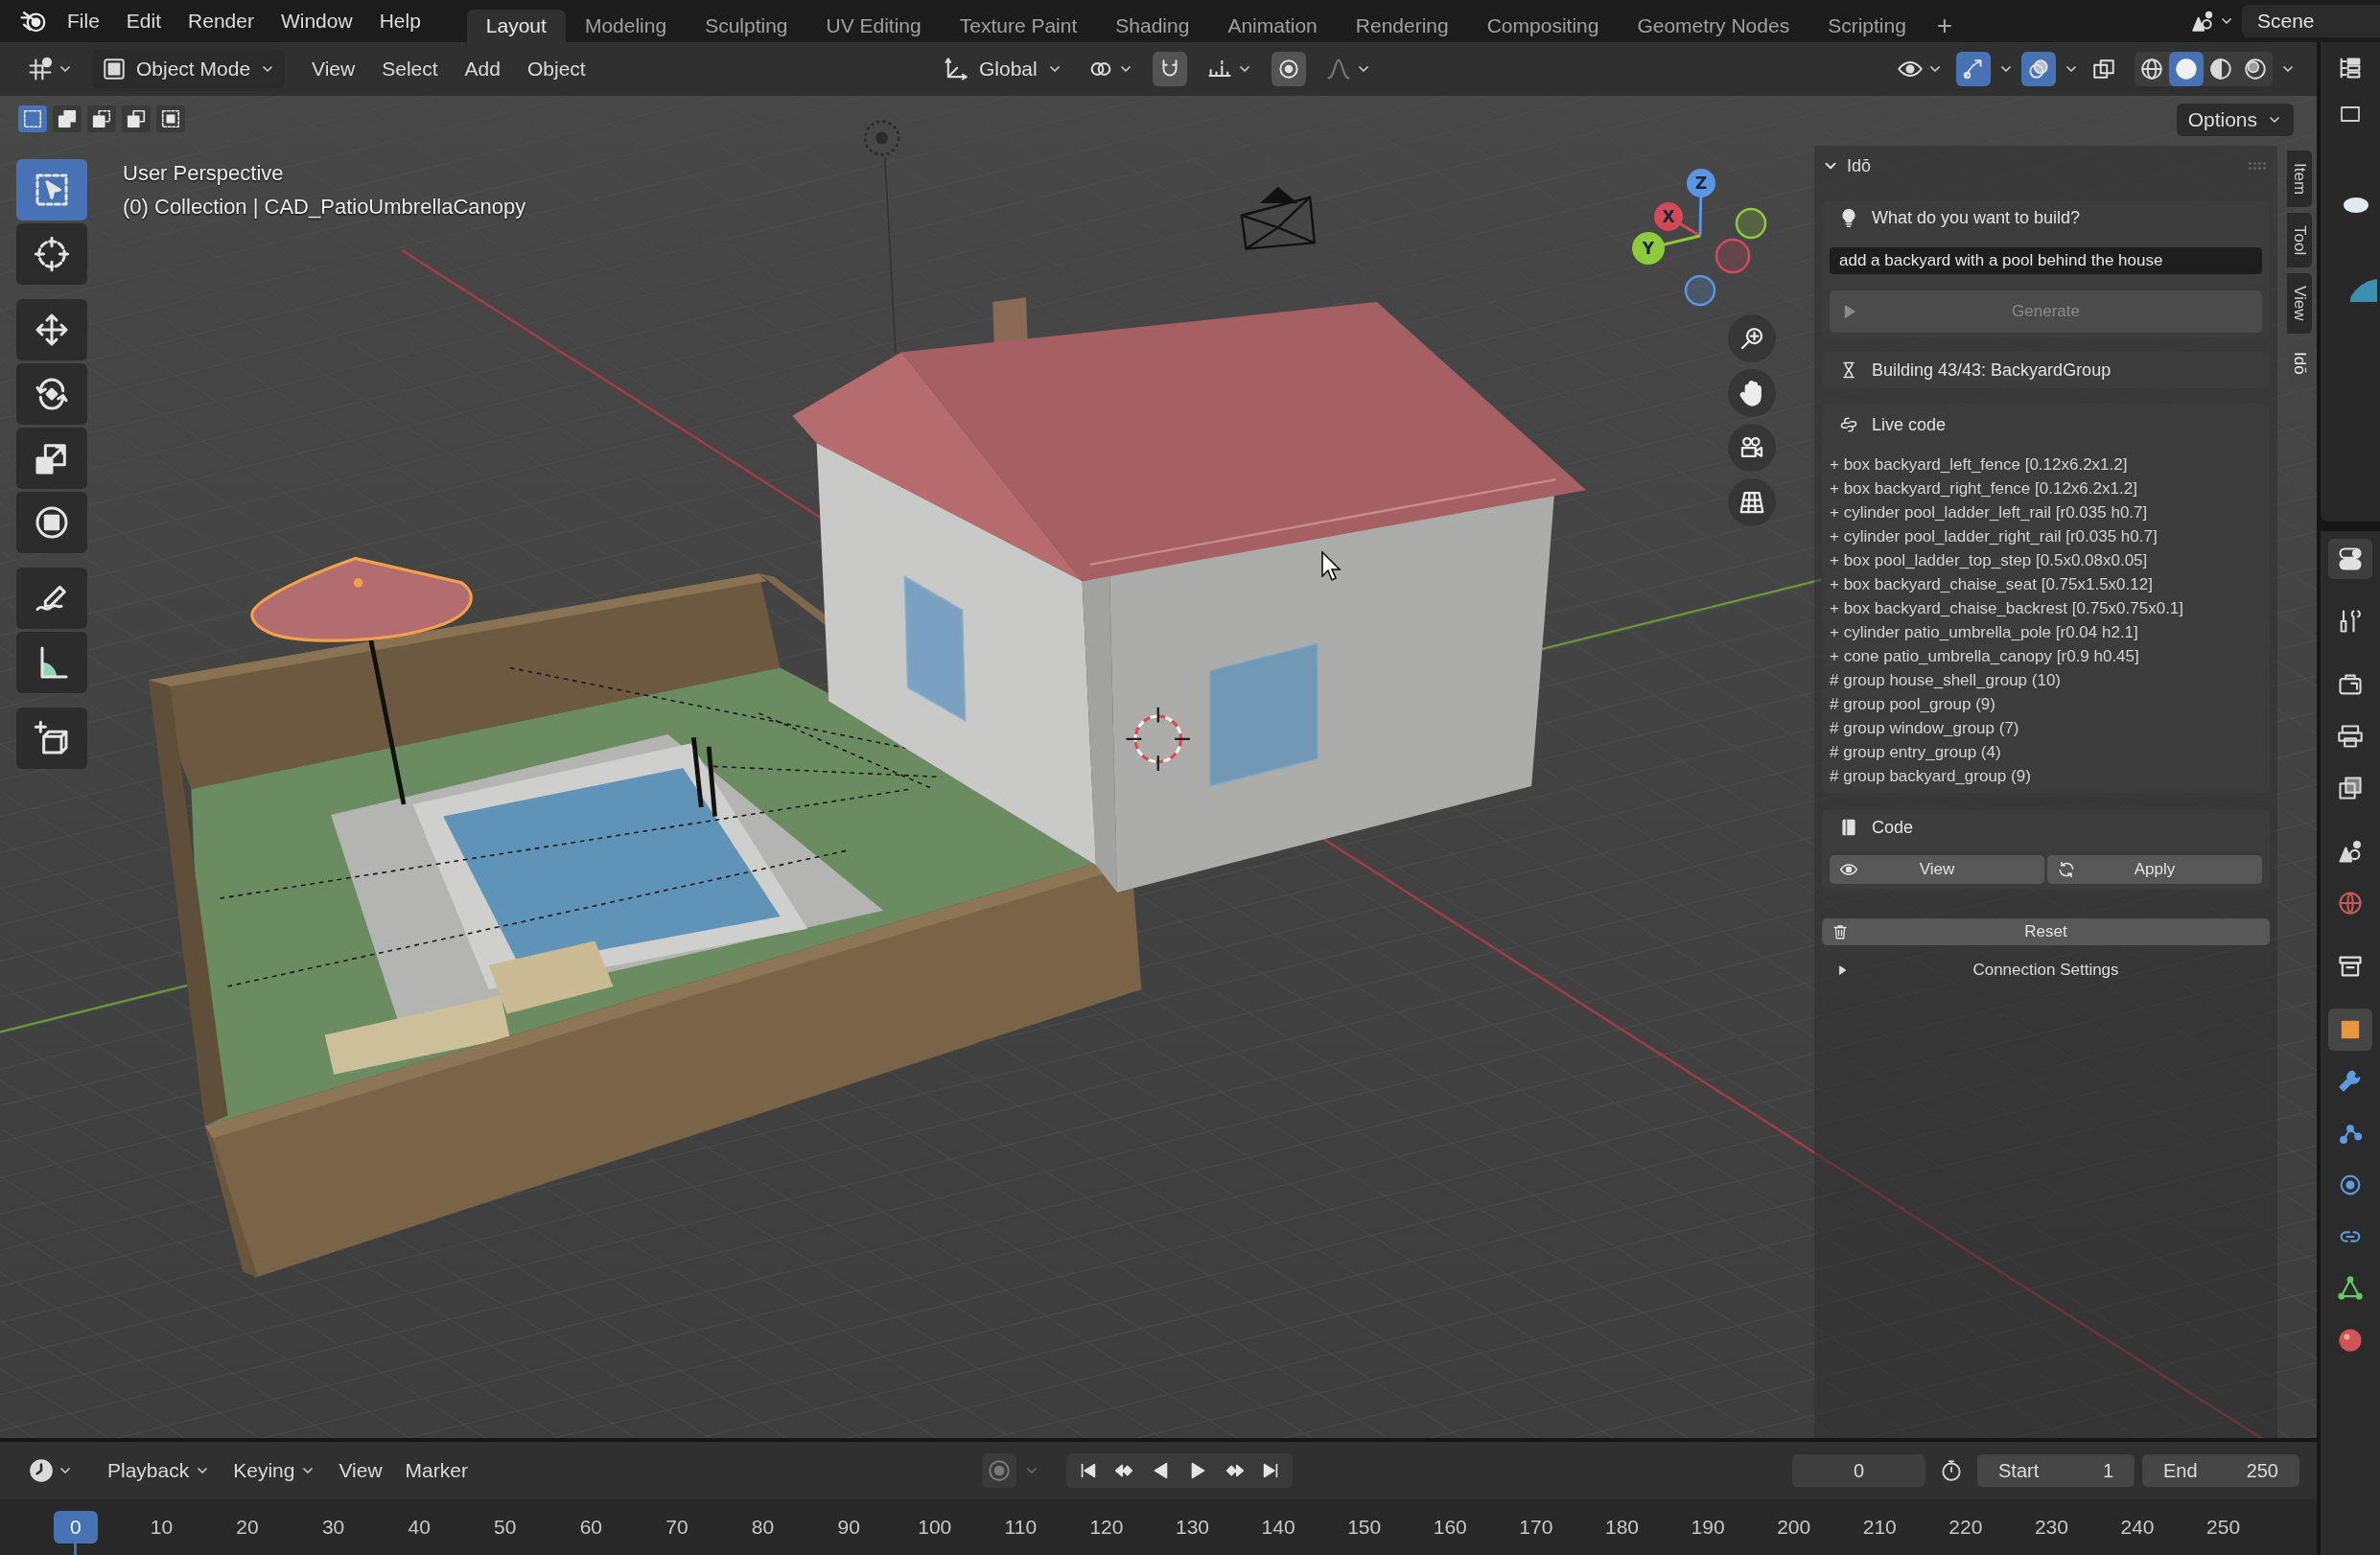  What do you see at coordinates (1288, 69) in the screenshot?
I see `proportional-editing-toggle` at bounding box center [1288, 69].